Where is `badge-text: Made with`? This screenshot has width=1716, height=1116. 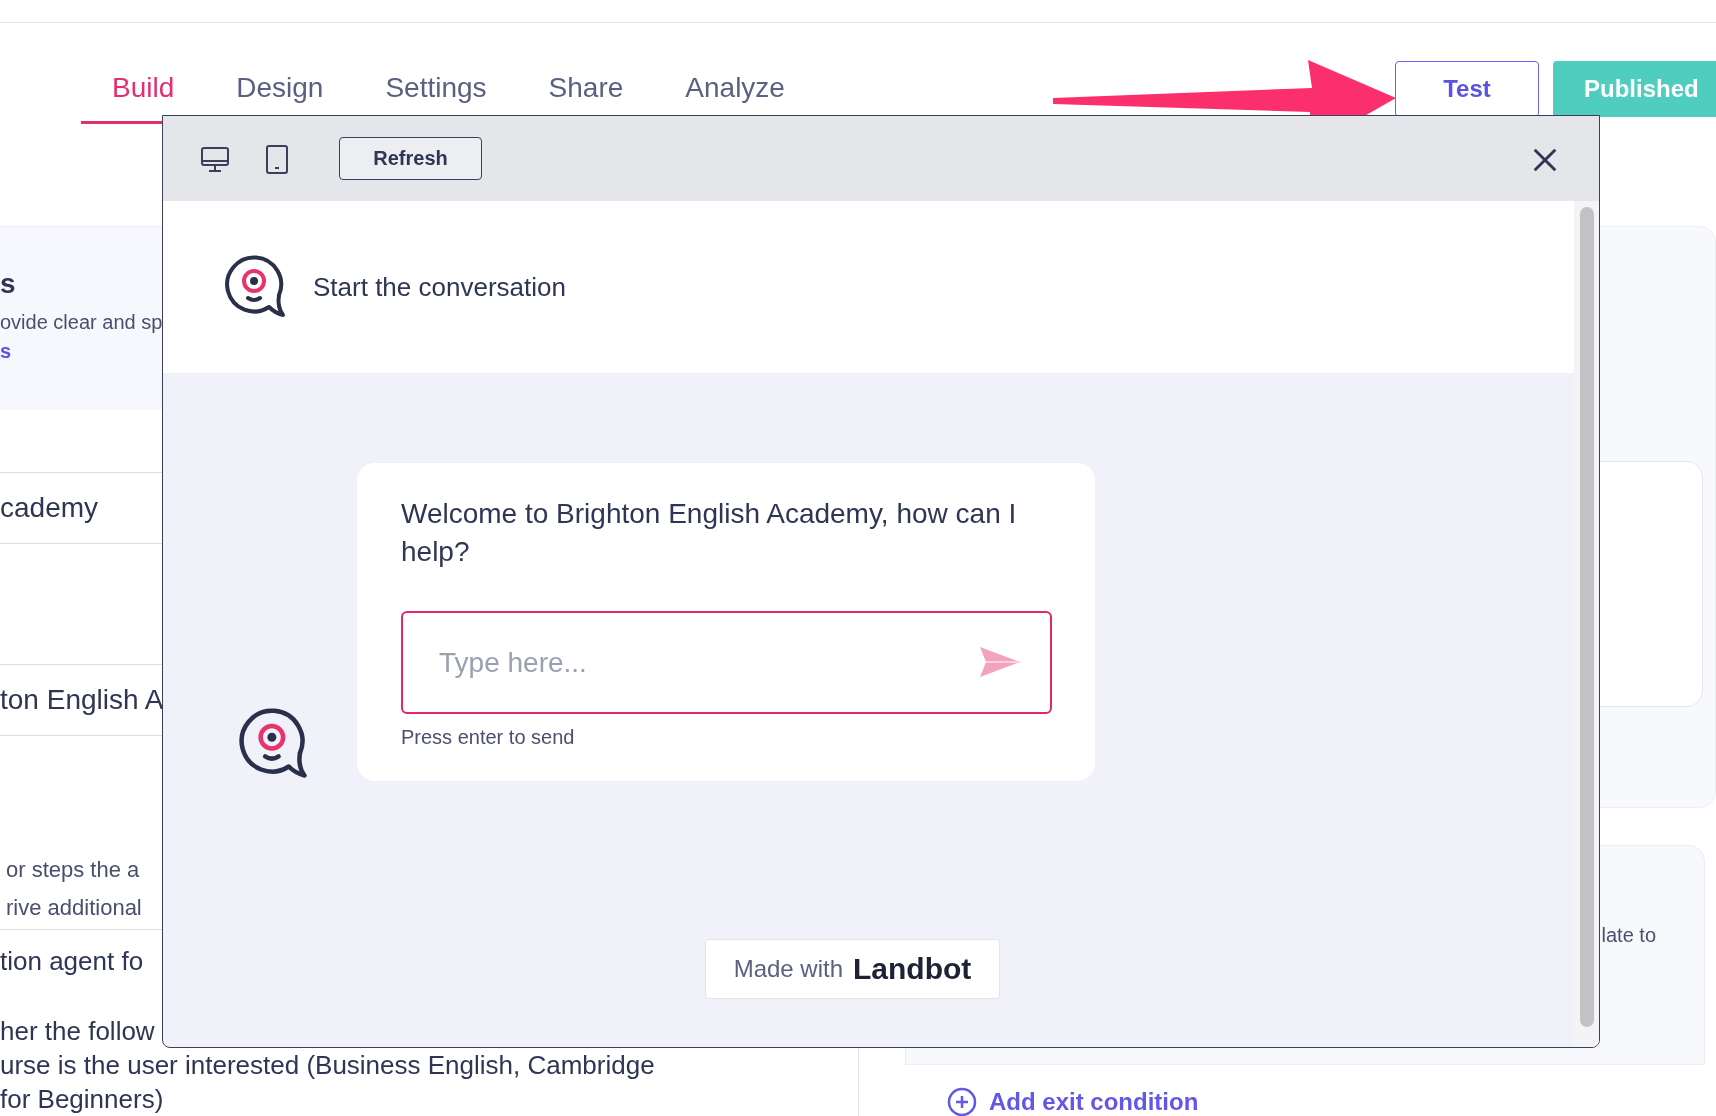 badge-text: Made with is located at coordinates (788, 969).